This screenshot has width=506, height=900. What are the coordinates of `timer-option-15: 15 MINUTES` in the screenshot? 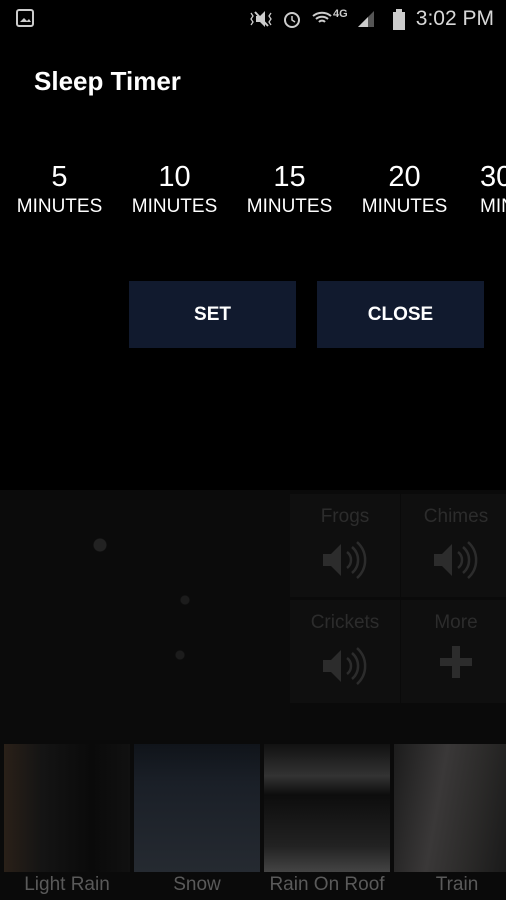 It's located at (289, 189).